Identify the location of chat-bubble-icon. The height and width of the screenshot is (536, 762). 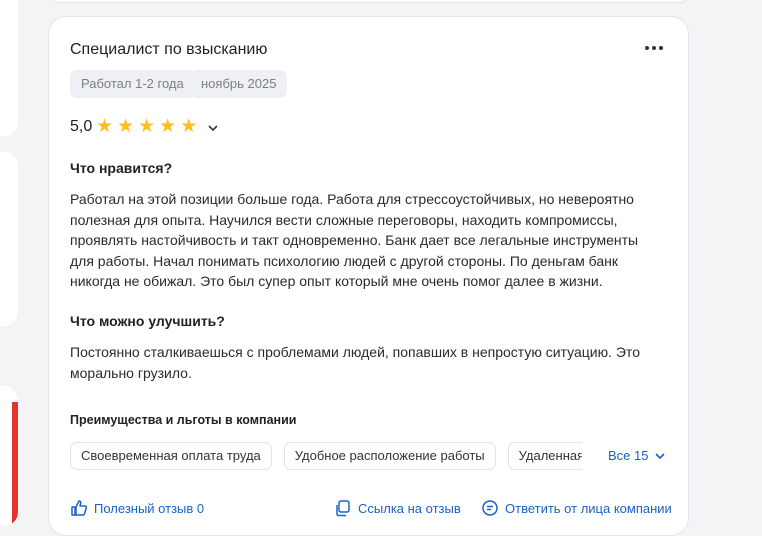
(490, 508).